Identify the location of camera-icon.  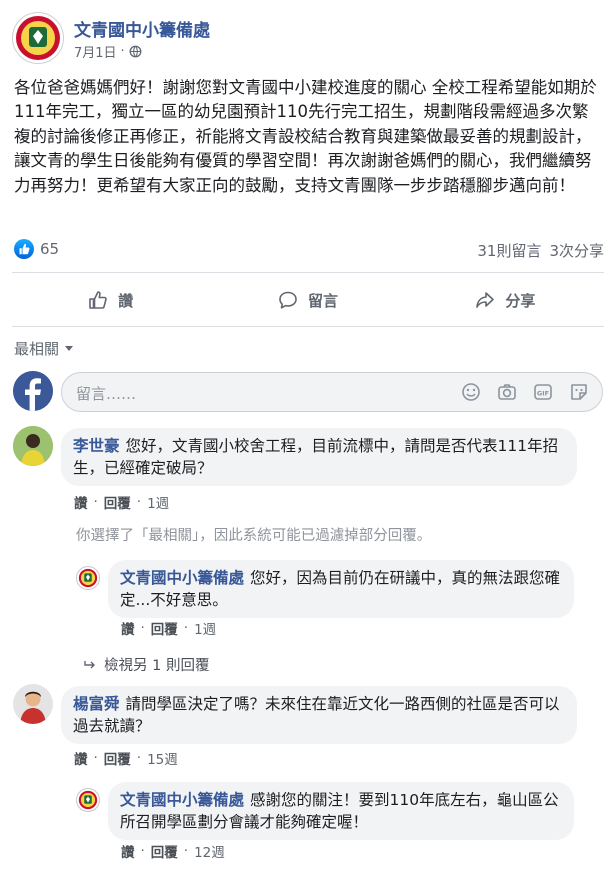
(507, 392).